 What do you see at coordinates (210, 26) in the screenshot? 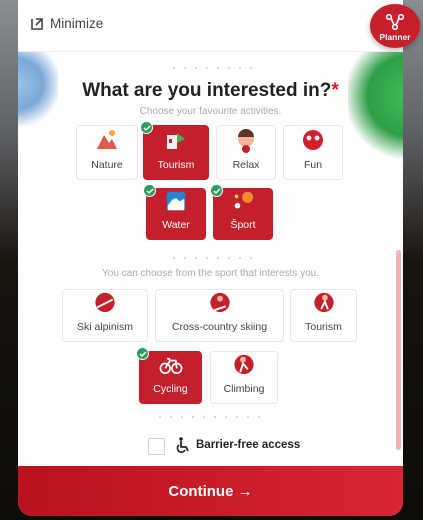
I see `top-bar: Minimize` at bounding box center [210, 26].